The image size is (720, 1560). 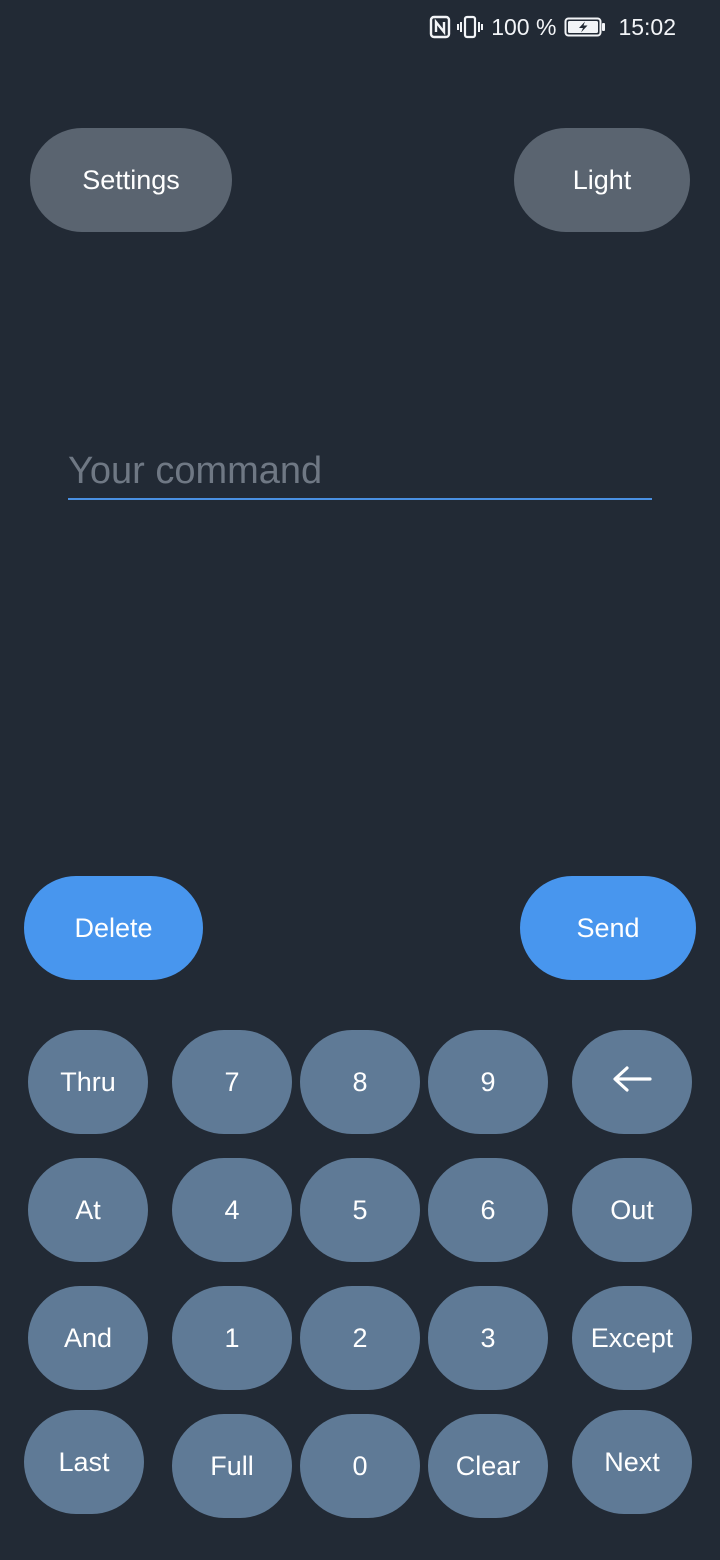 I want to click on key-label: Last, so click(x=84, y=1461).